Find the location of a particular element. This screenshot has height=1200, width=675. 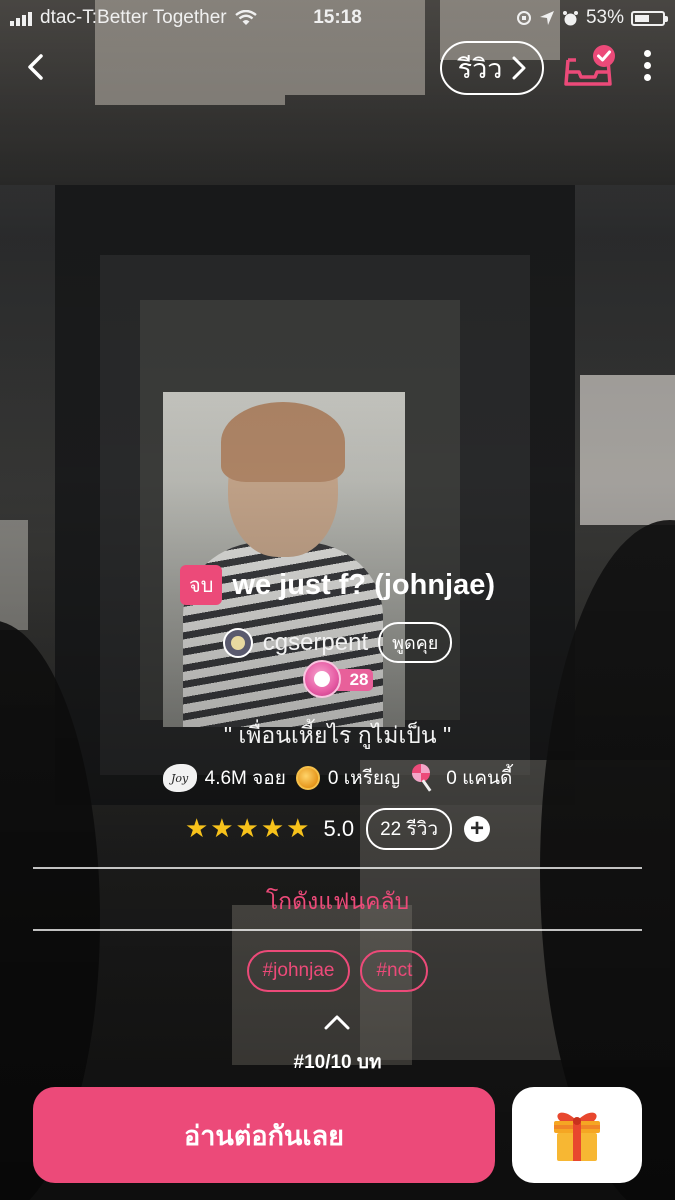

level-badge: 28 is located at coordinates (337, 679).